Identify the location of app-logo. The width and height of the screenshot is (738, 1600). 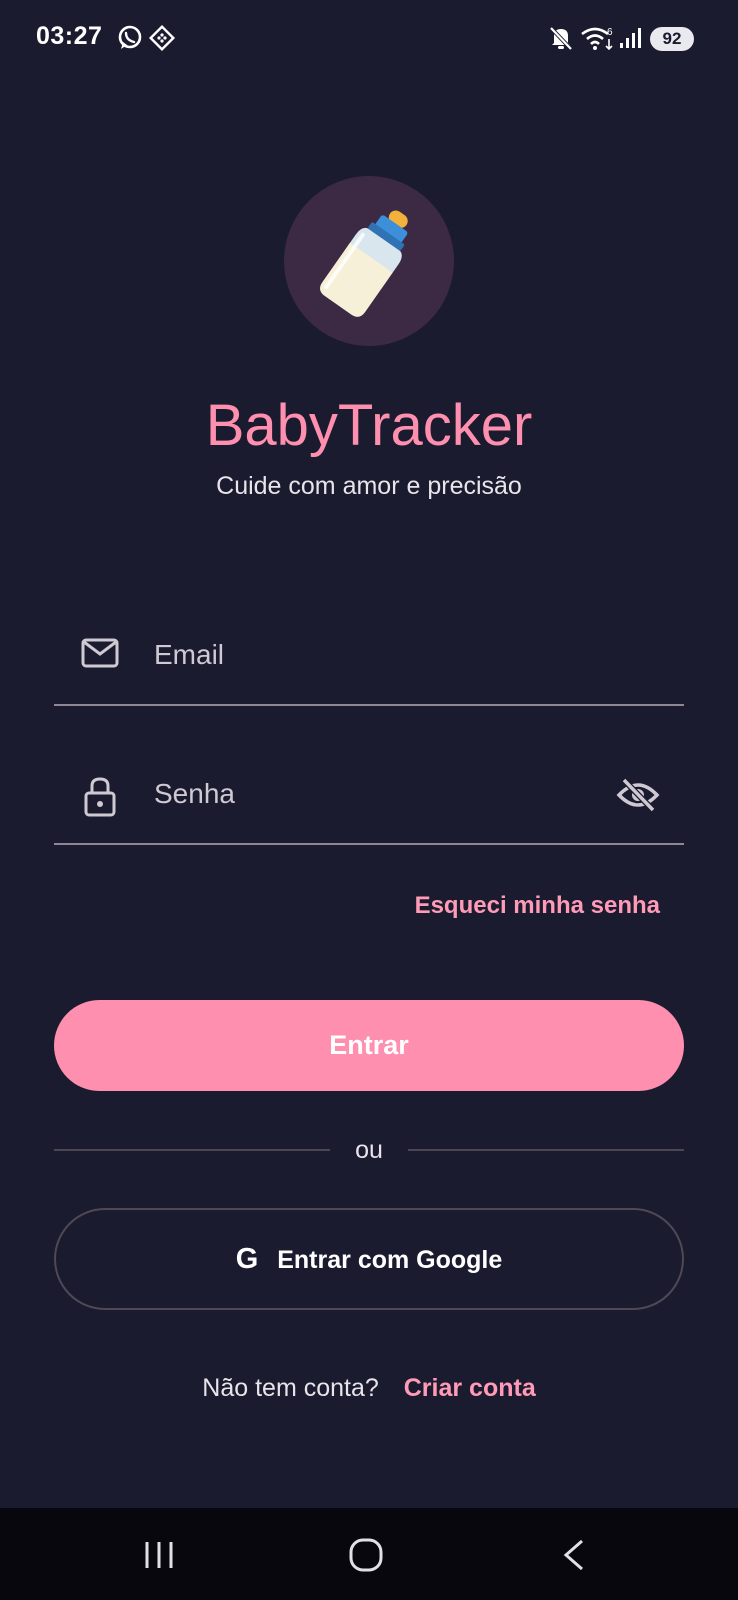
(369, 261).